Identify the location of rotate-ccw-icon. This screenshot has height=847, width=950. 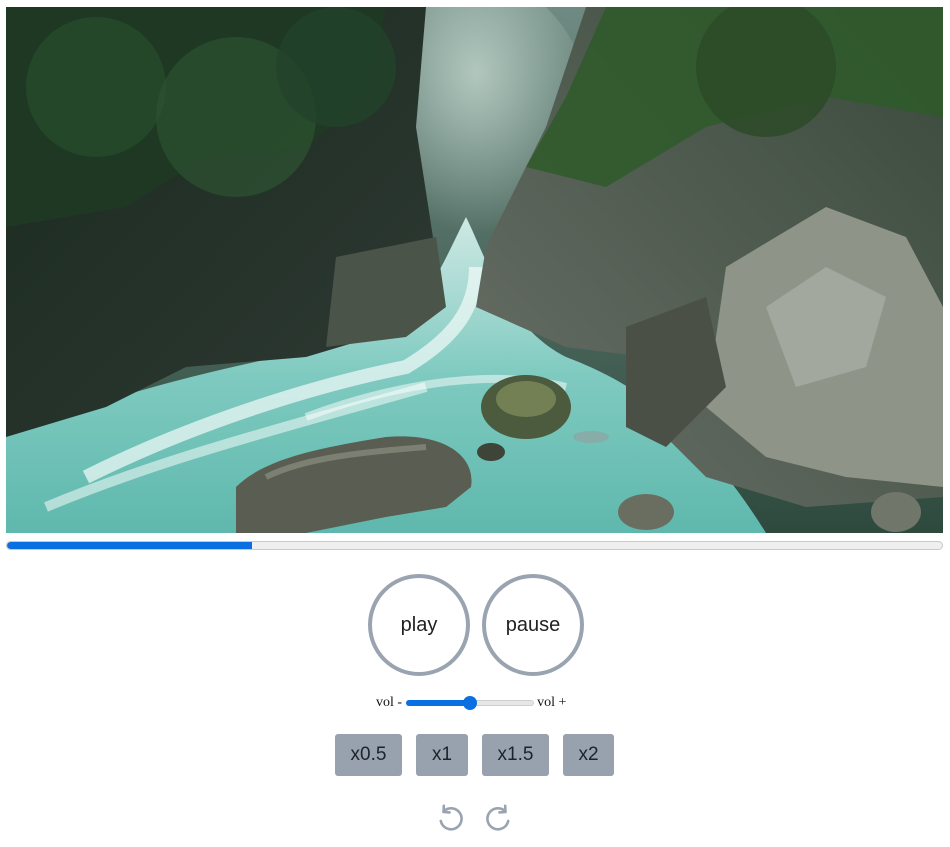
(451, 817).